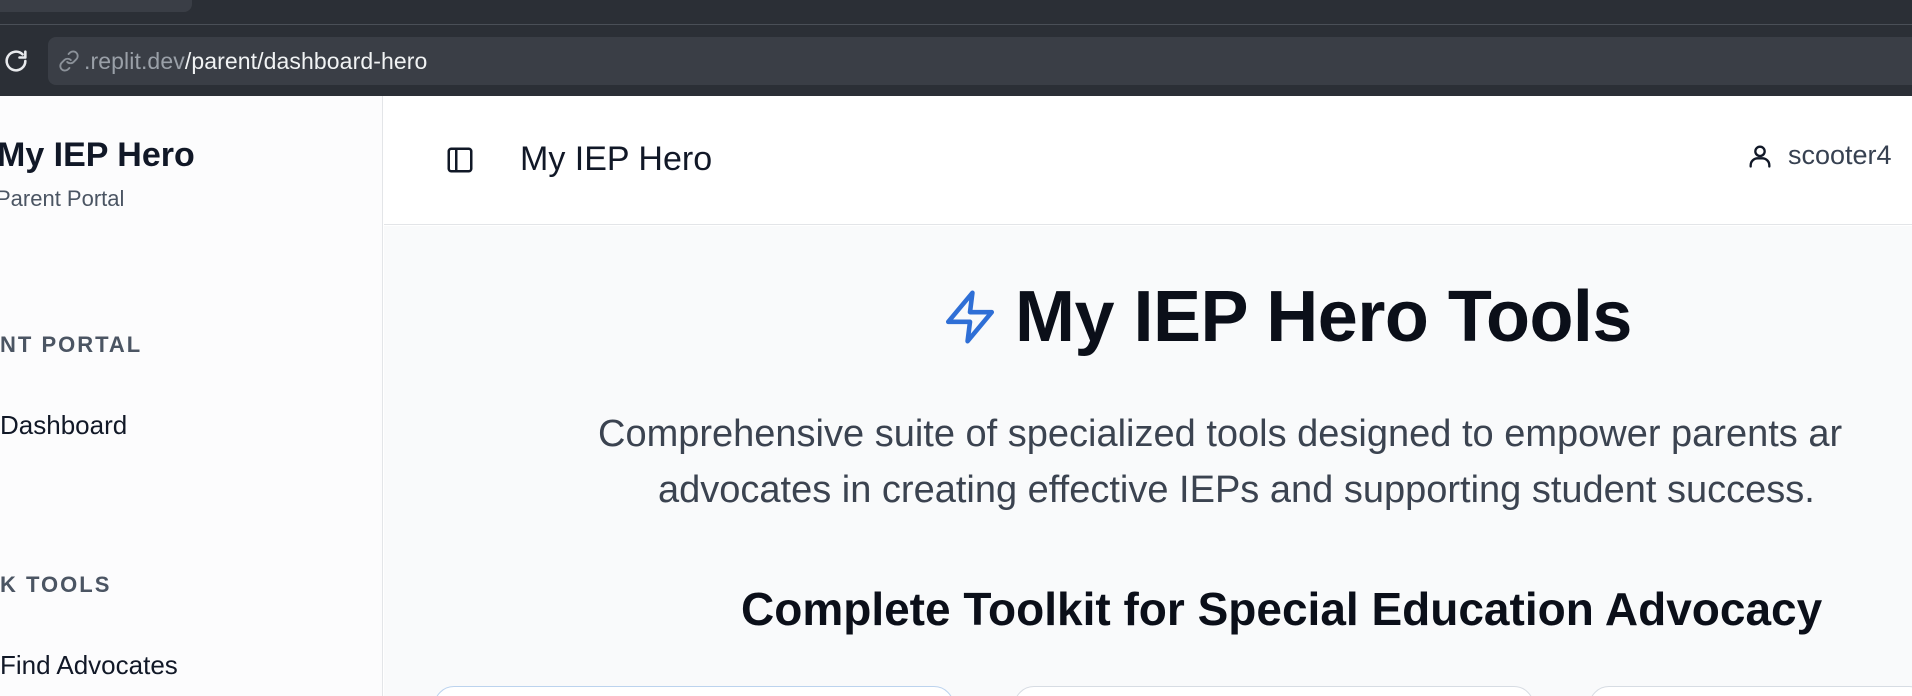 The width and height of the screenshot is (1912, 696). What do you see at coordinates (71, 344) in the screenshot?
I see `sidebar-section-portal: NT PORTAL` at bounding box center [71, 344].